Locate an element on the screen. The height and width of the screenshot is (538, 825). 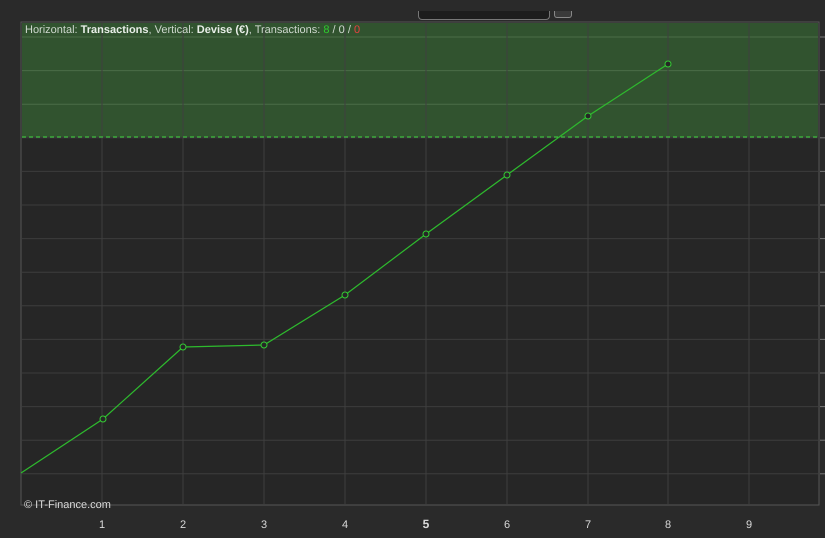
dropdown-field is located at coordinates (484, 15).